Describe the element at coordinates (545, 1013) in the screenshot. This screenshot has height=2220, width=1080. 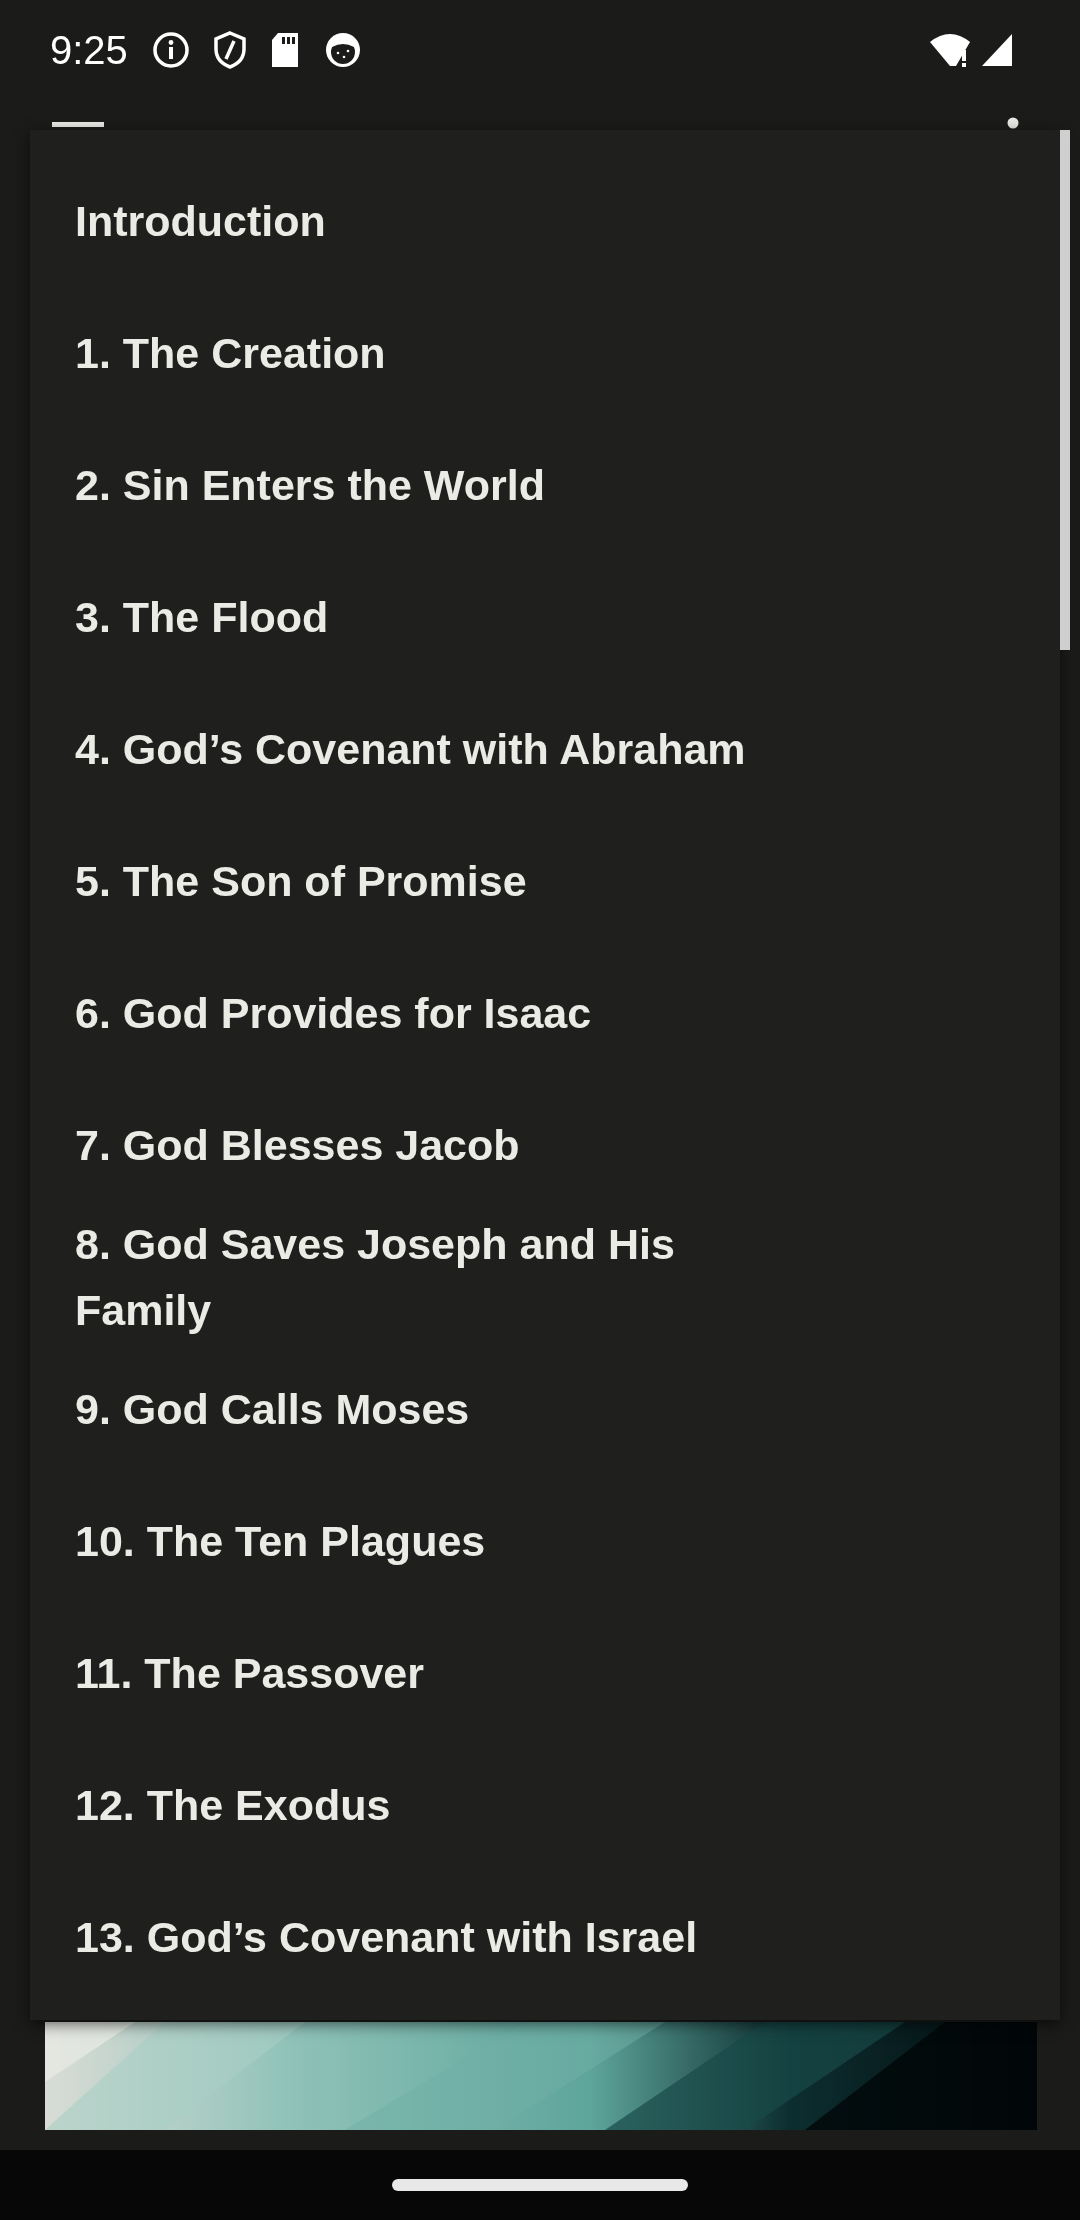
I see `menu-item: 6. God Provides for Isaac` at that location.